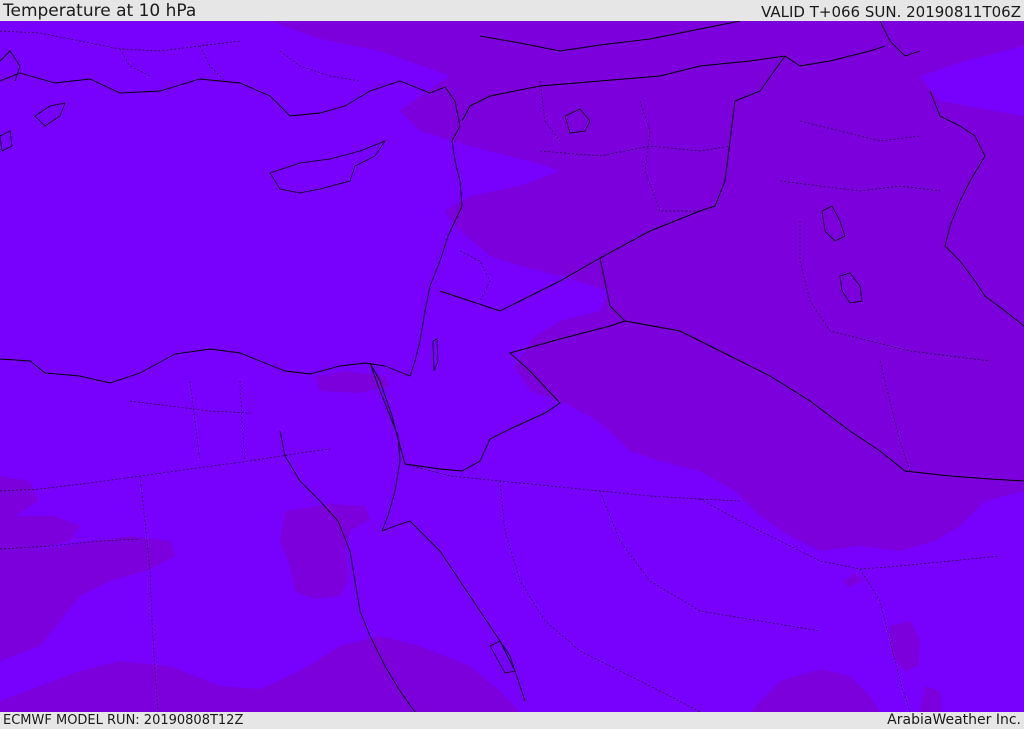 The image size is (1024, 729). I want to click on credit-text: ArabiaWeather Inc., so click(954, 720).